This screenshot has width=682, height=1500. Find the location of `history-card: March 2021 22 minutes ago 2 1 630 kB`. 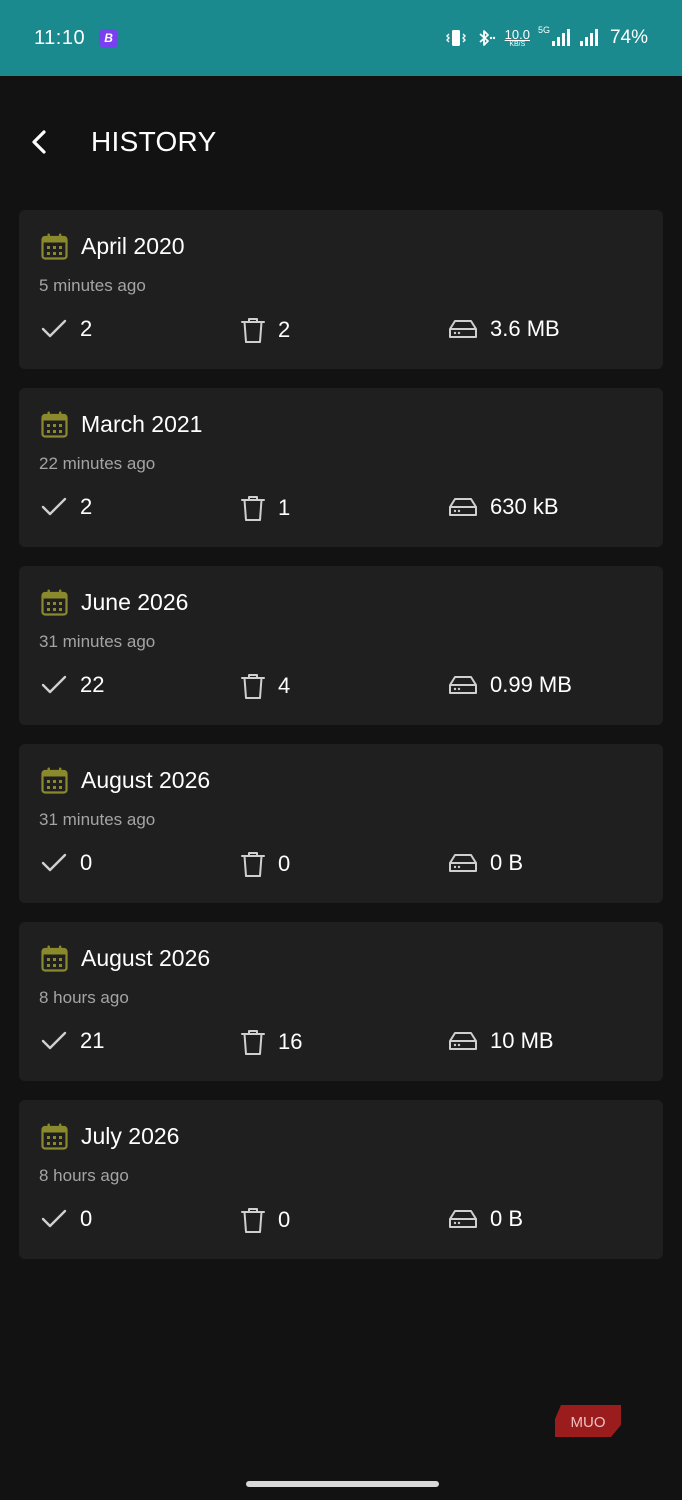

history-card: March 2021 22 minutes ago 2 1 630 kB is located at coordinates (341, 467).